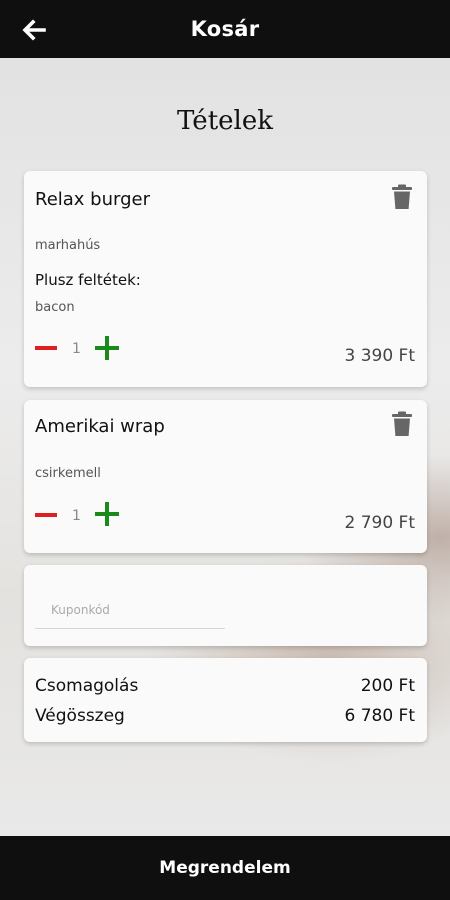 The width and height of the screenshot is (450, 900). I want to click on packaging-value: 200 Ft, so click(387, 686).